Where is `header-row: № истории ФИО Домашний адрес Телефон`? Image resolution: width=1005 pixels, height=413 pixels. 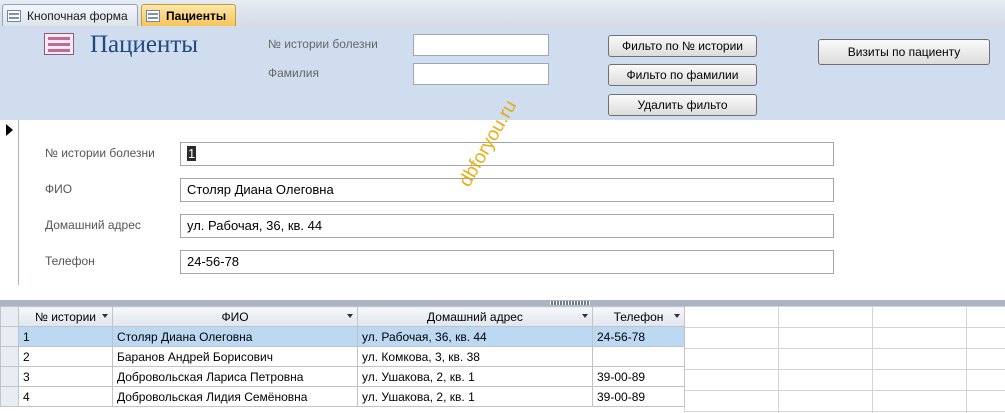 header-row: № истории ФИО Домашний адрес Телефон is located at coordinates (342, 316).